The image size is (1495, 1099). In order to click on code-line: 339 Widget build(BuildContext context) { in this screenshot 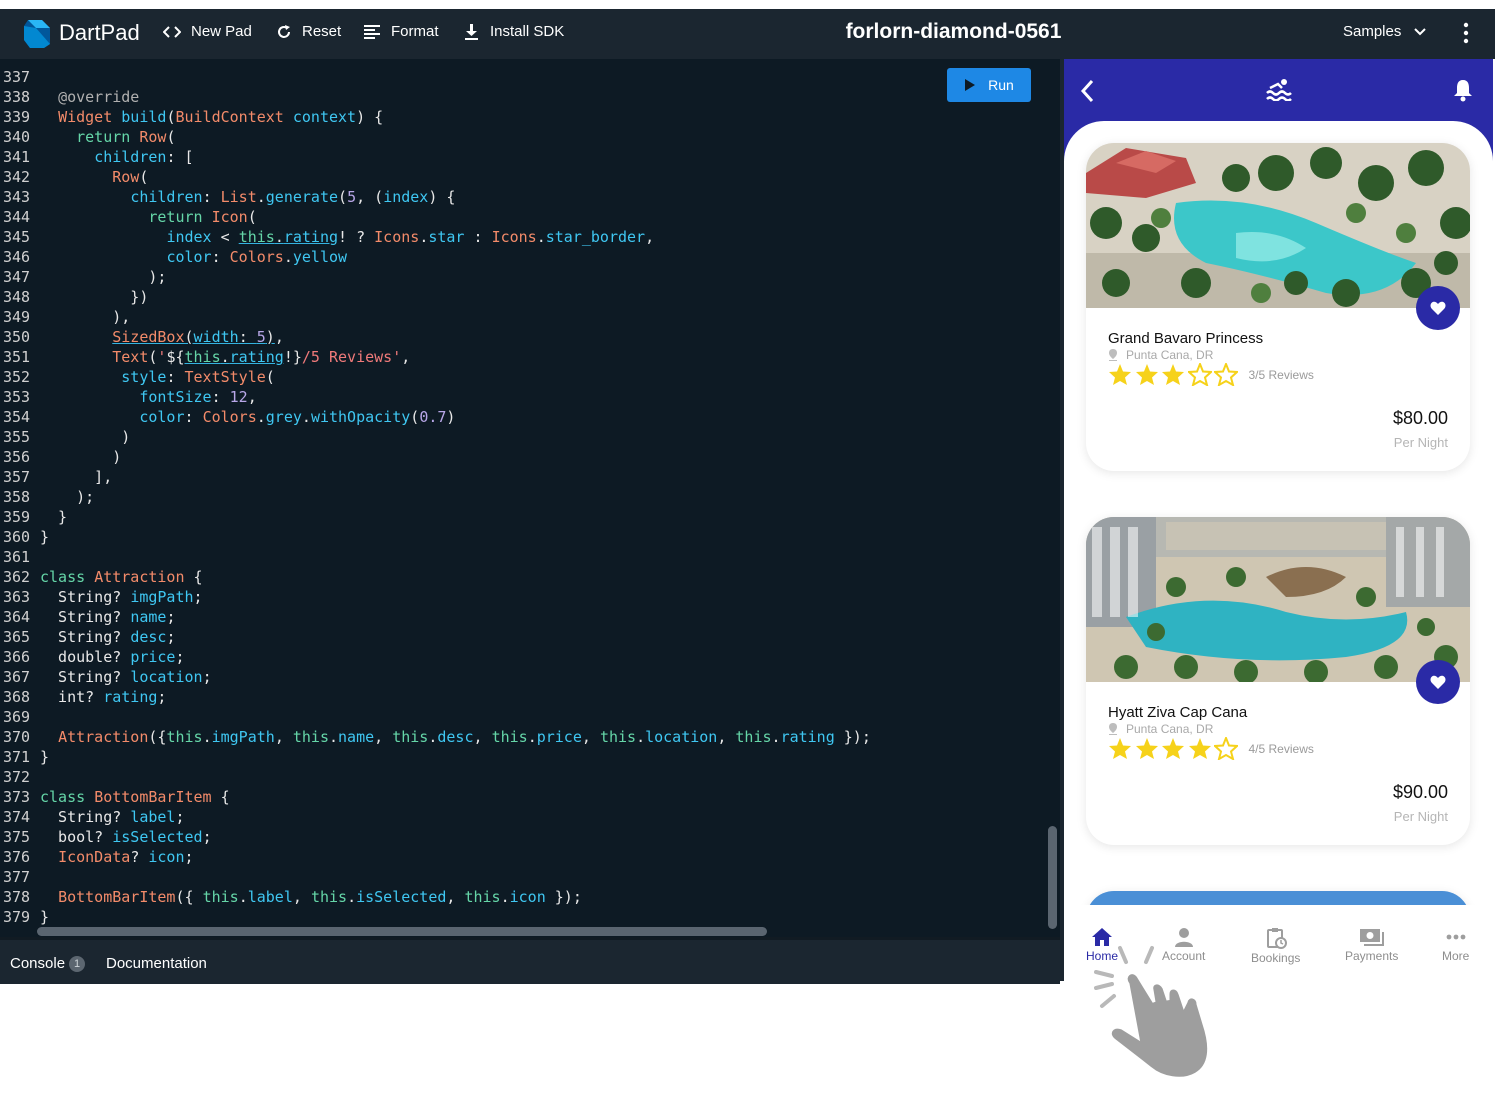, I will do `click(191, 117)`.